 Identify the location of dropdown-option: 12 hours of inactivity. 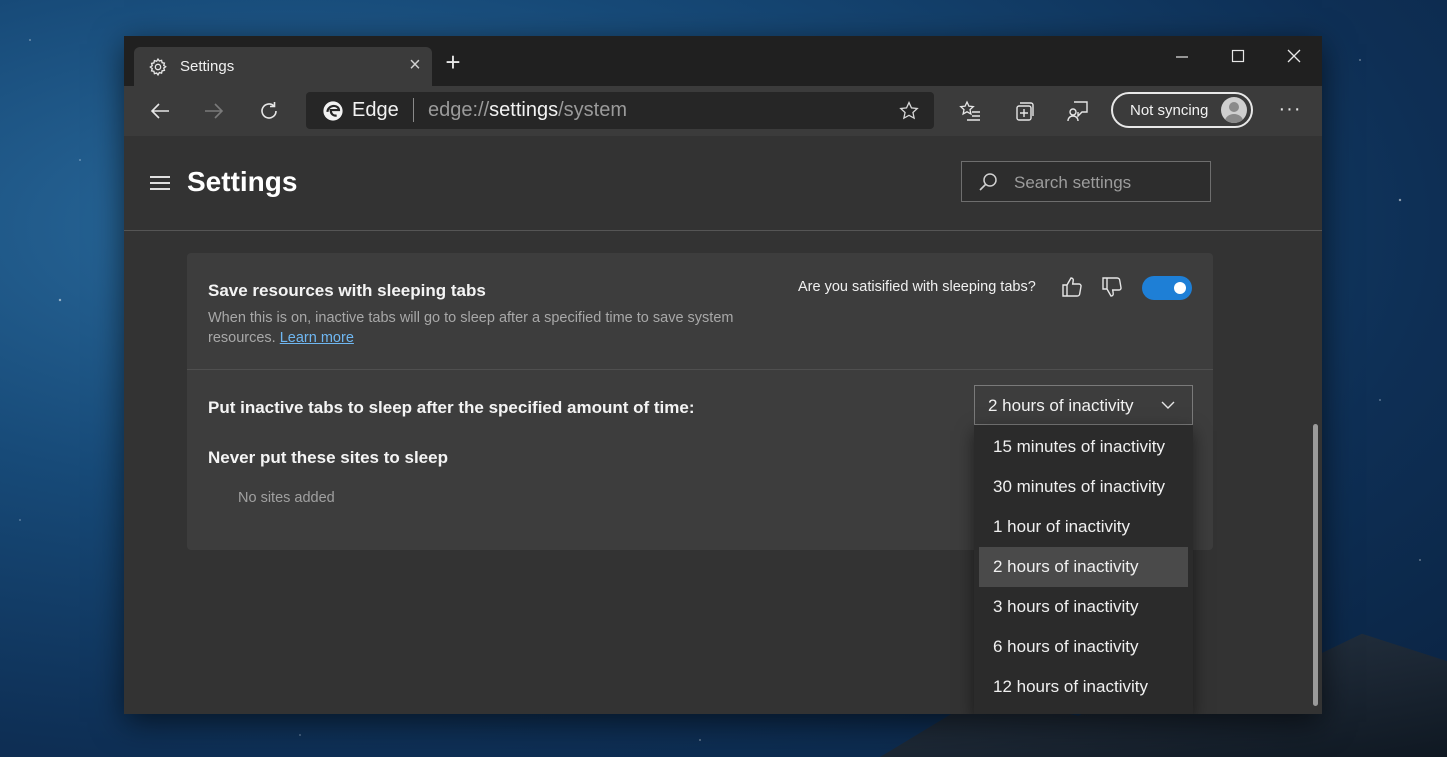
(1083, 687).